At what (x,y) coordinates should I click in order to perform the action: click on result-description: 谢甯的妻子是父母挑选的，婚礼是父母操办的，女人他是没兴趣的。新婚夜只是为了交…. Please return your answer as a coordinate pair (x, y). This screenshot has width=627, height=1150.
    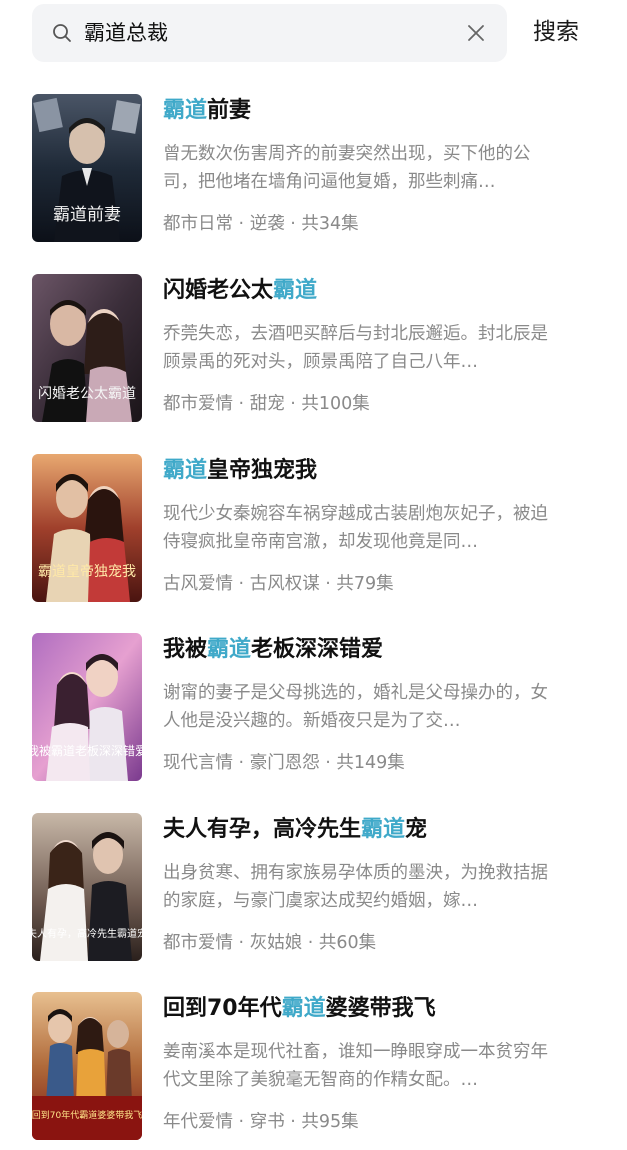
    Looking at the image, I should click on (355, 707).